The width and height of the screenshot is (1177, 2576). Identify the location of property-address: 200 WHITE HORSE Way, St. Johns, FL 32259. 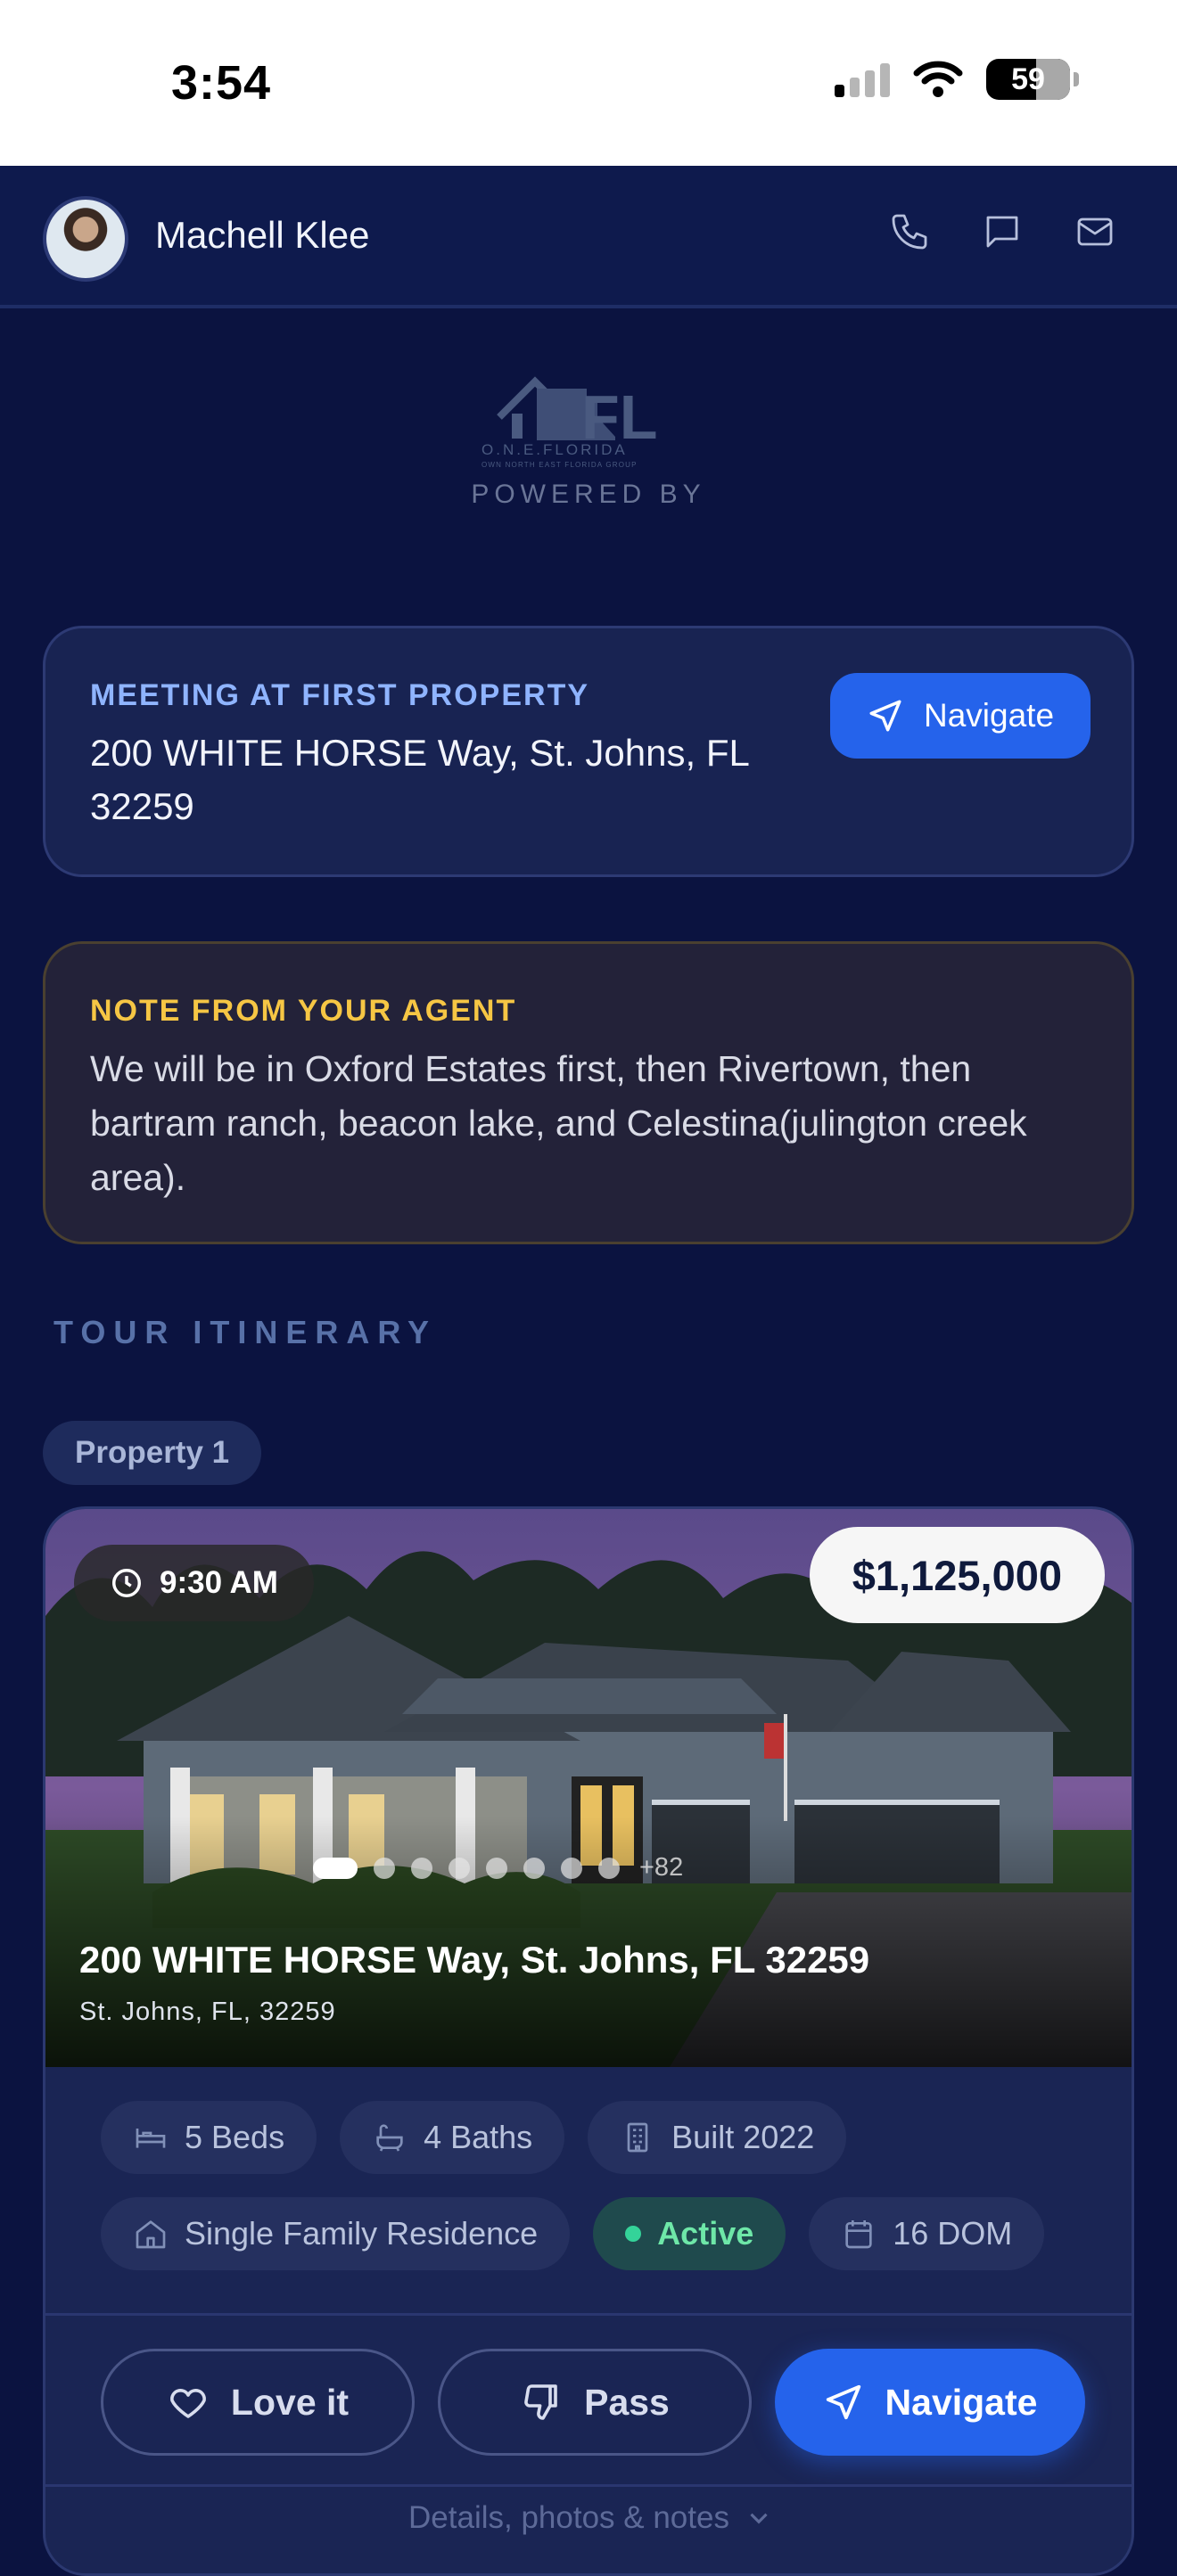
(474, 1960).